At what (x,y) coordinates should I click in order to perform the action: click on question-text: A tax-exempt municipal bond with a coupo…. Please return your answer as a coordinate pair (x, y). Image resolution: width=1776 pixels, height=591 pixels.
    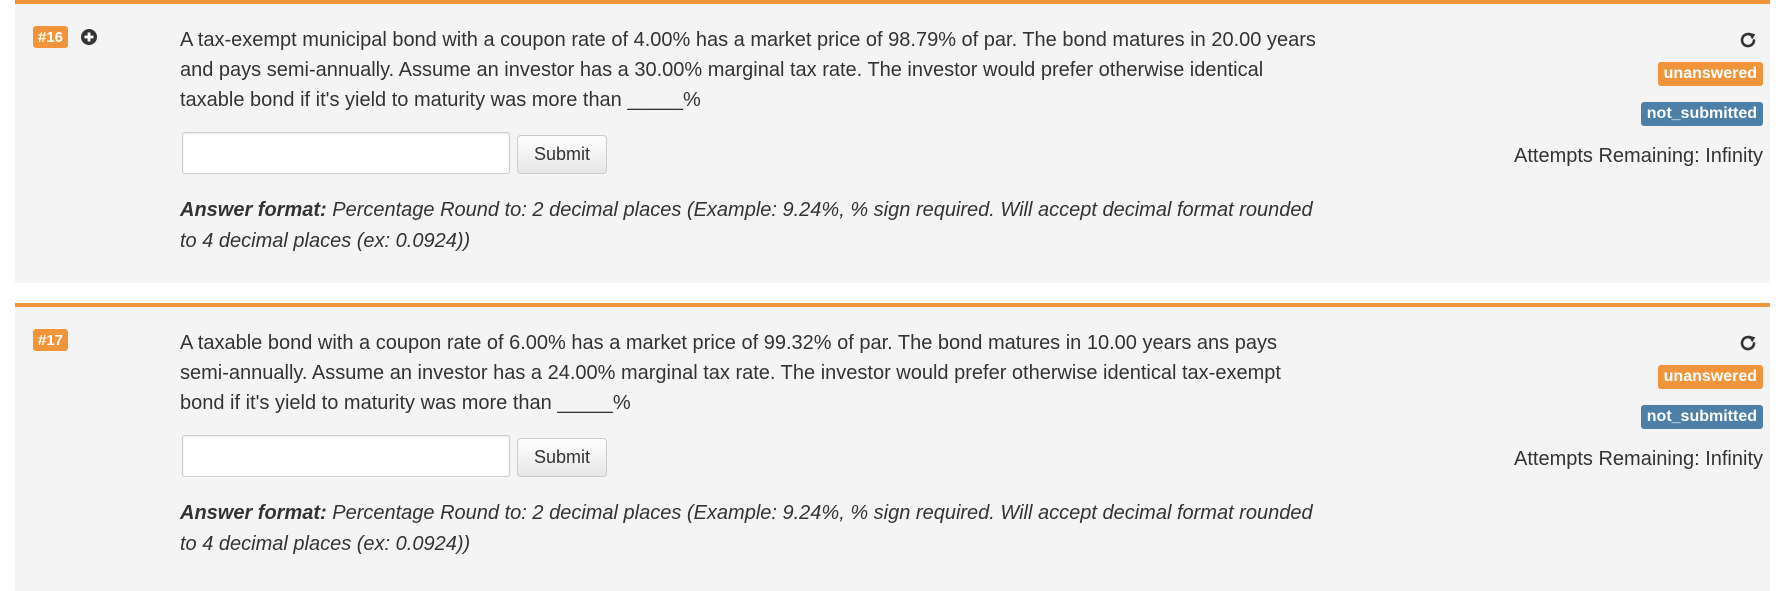
    Looking at the image, I should click on (748, 70).